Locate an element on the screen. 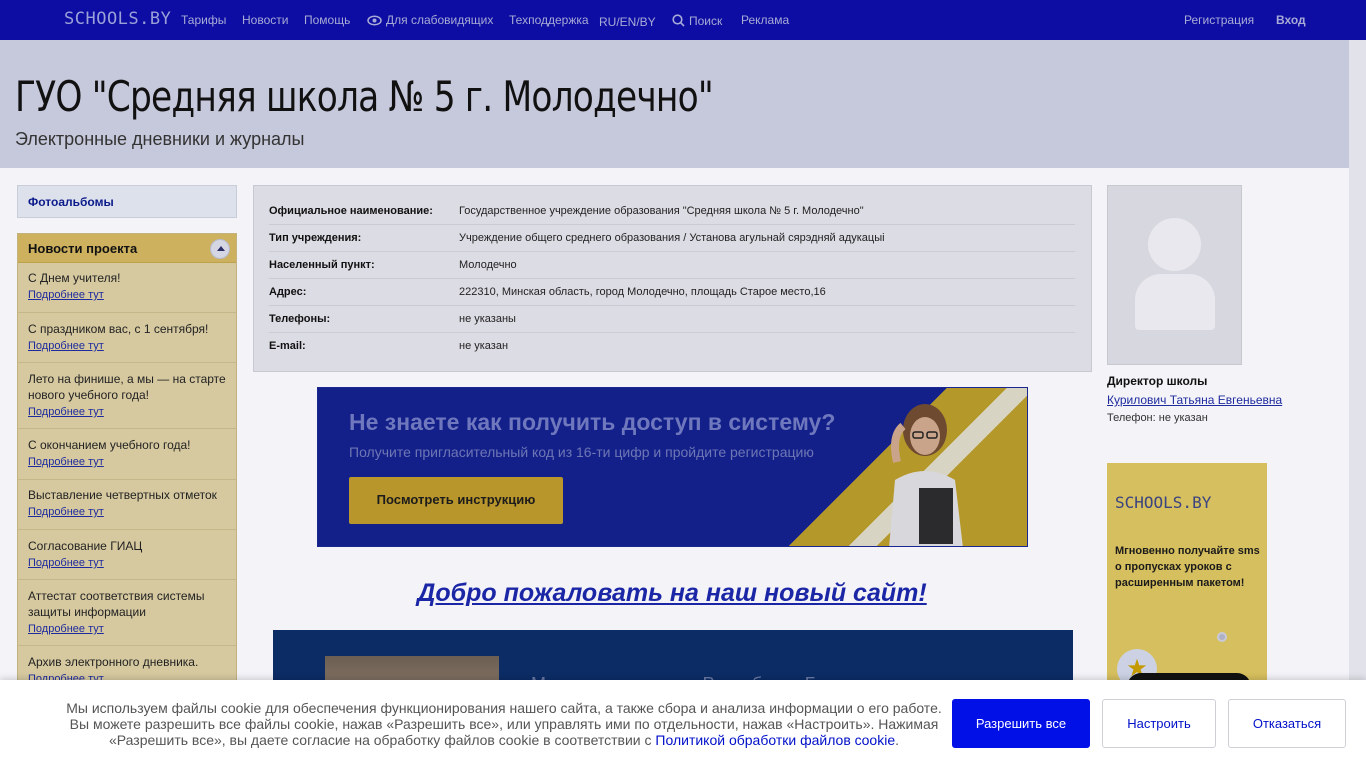 Image resolution: width=1366 pixels, height=768 pixels. collapse-chevron-up-icon is located at coordinates (220, 249).